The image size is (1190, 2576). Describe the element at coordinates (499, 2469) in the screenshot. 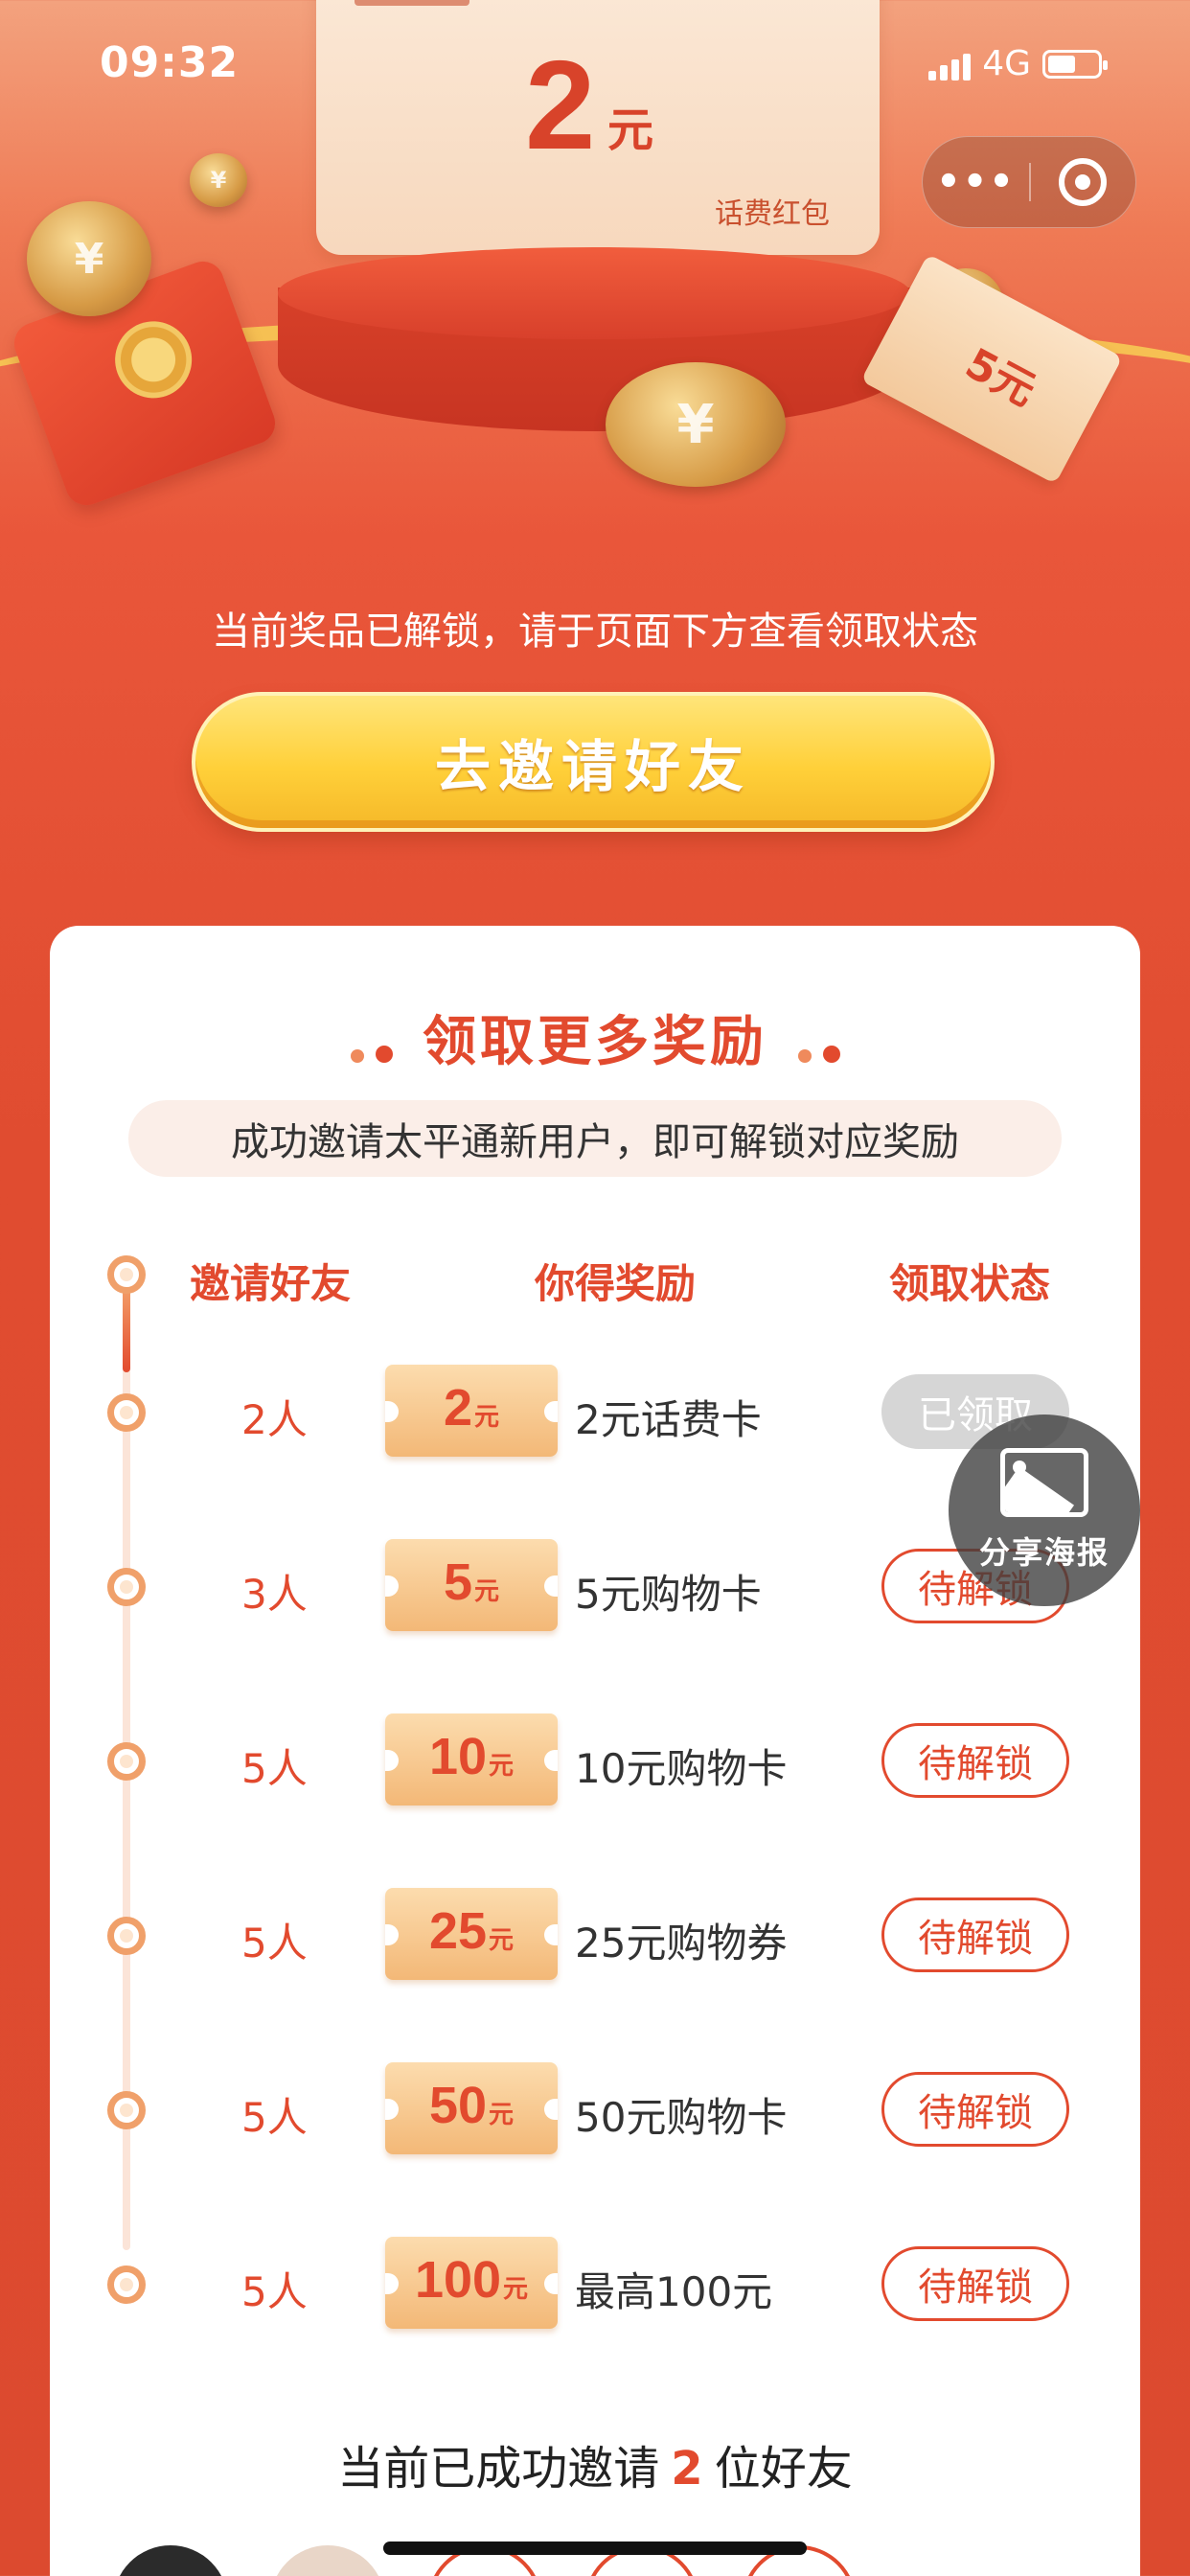

I see `summary-prefix: 当前已成功邀请` at that location.